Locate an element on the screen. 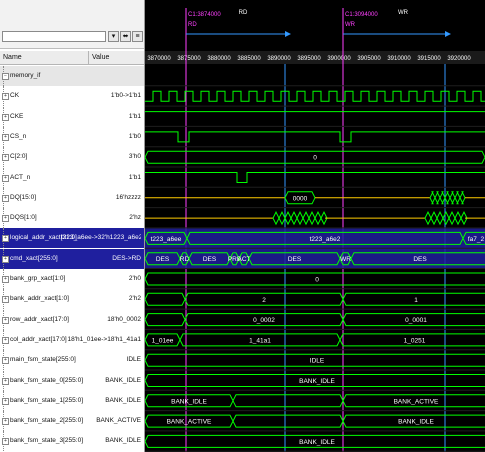 The width and height of the screenshot is (485, 452). signal-row: + main_fsm_state[255:0] IDLE is located at coordinates (72, 360).